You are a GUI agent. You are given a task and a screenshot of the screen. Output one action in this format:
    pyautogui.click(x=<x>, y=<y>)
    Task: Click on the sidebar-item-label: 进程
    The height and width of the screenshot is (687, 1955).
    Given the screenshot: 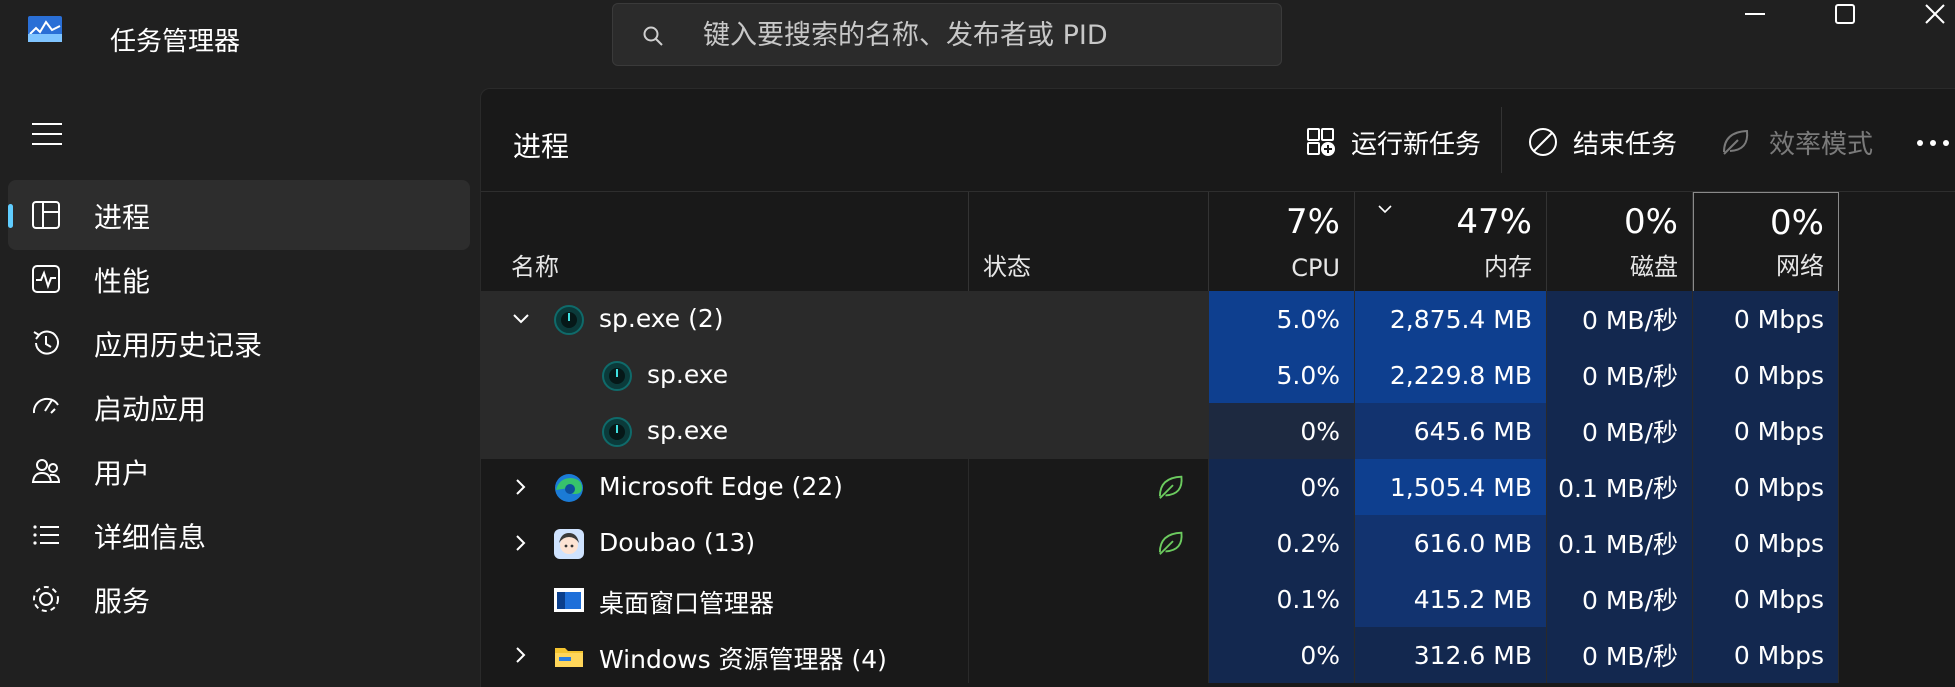 What is the action you would take?
    pyautogui.click(x=122, y=217)
    